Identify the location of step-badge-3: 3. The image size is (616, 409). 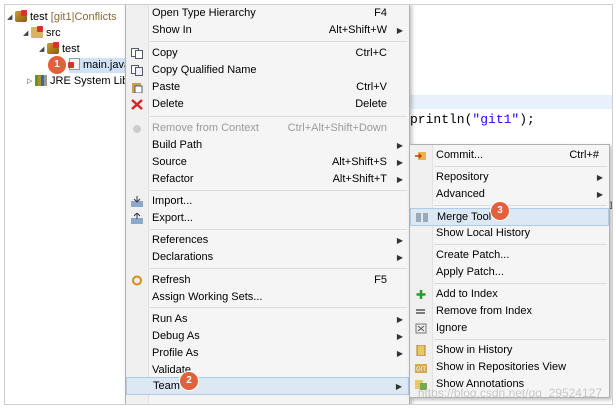
(500, 211).